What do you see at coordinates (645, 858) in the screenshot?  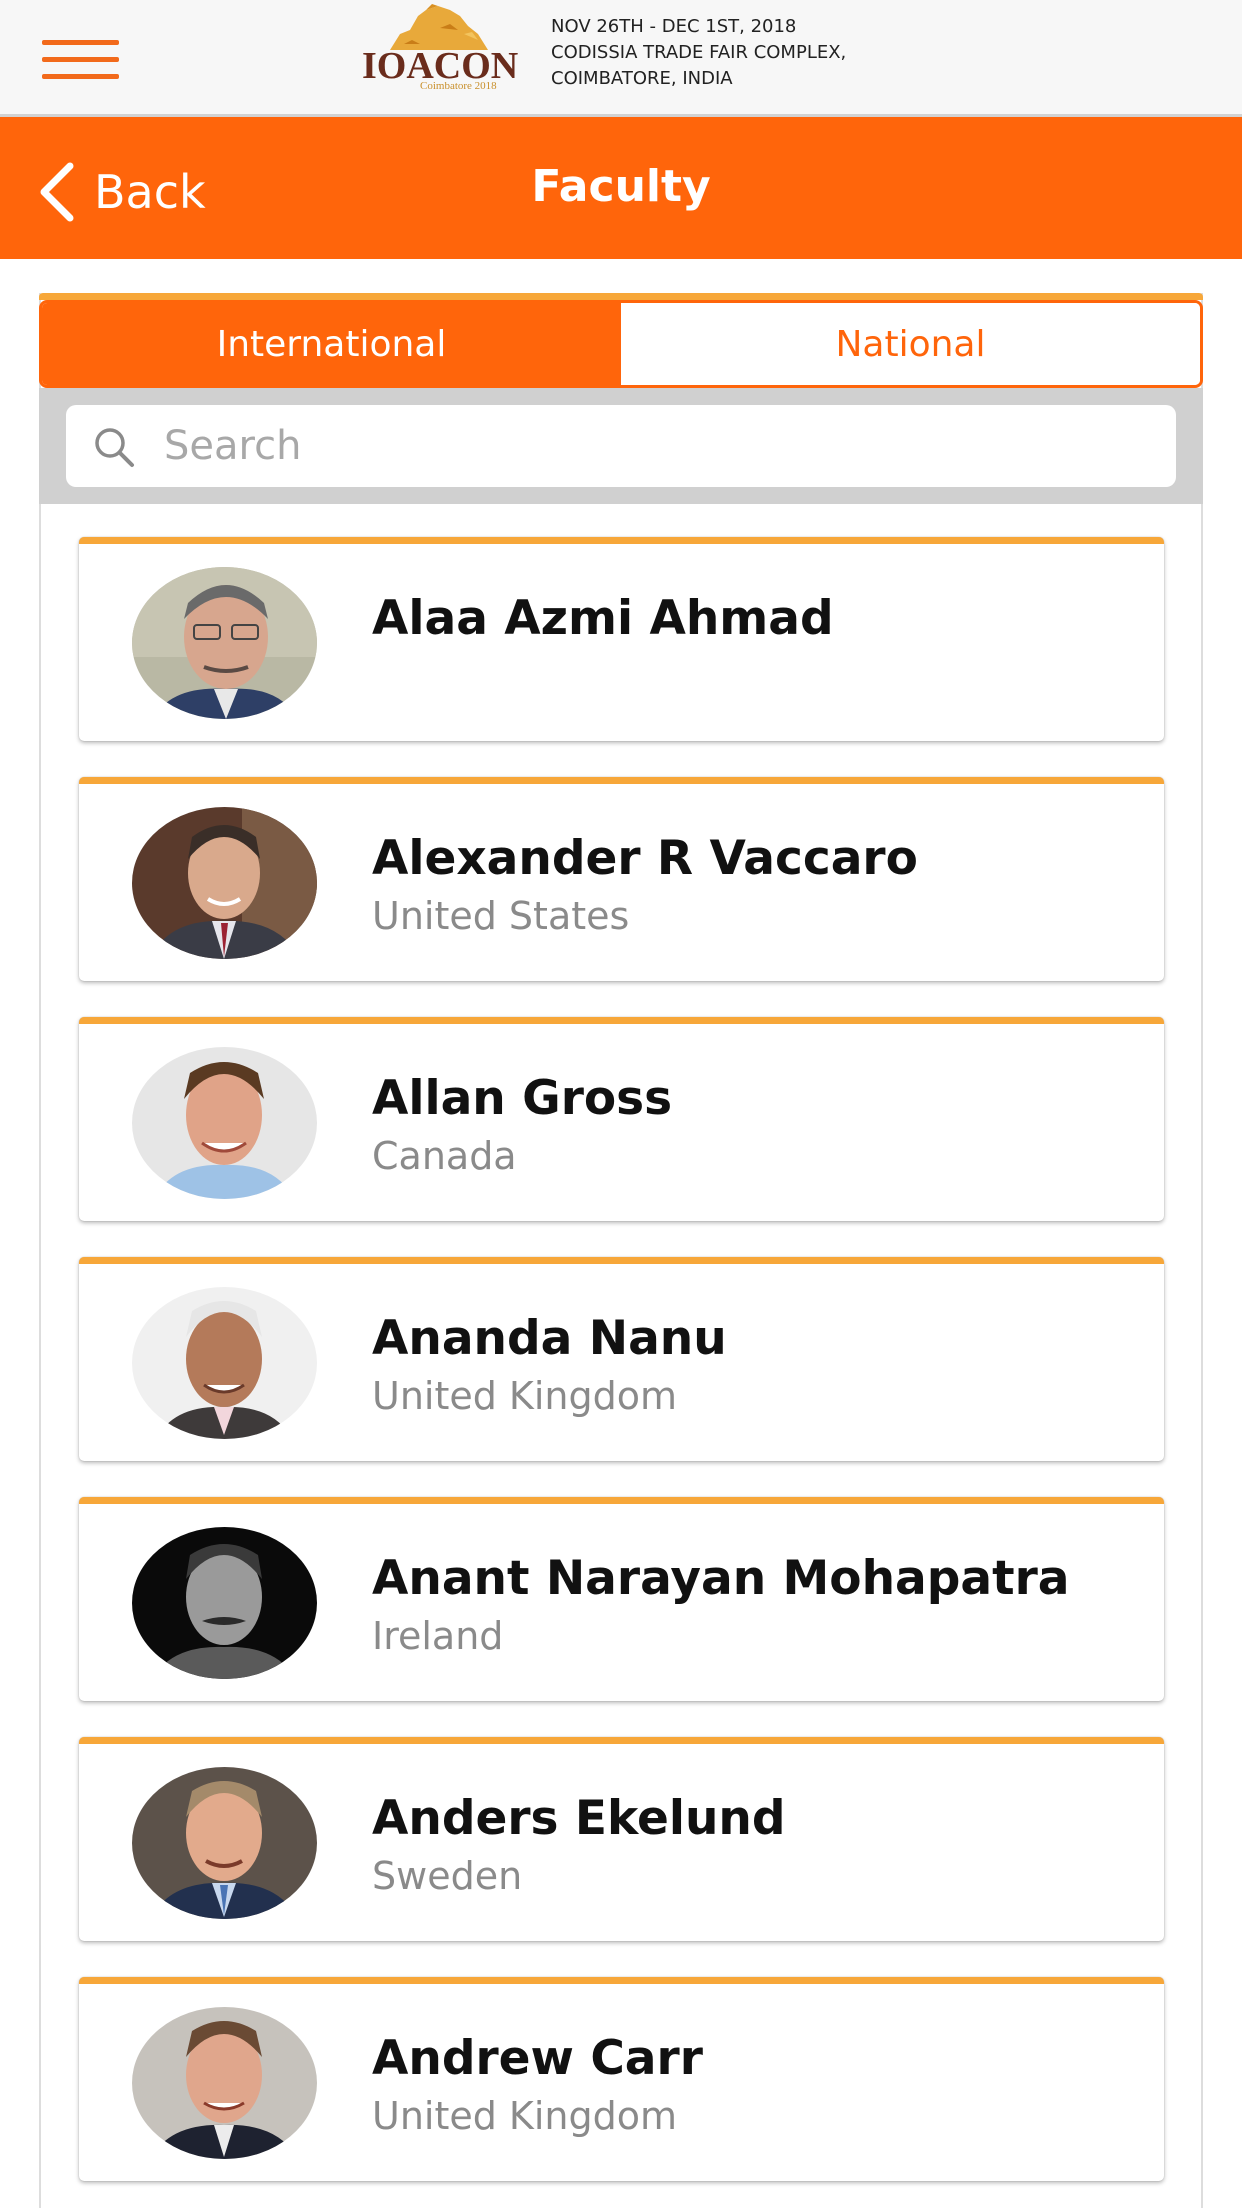 I see `faculty-name: Alexander R Vaccaro` at bounding box center [645, 858].